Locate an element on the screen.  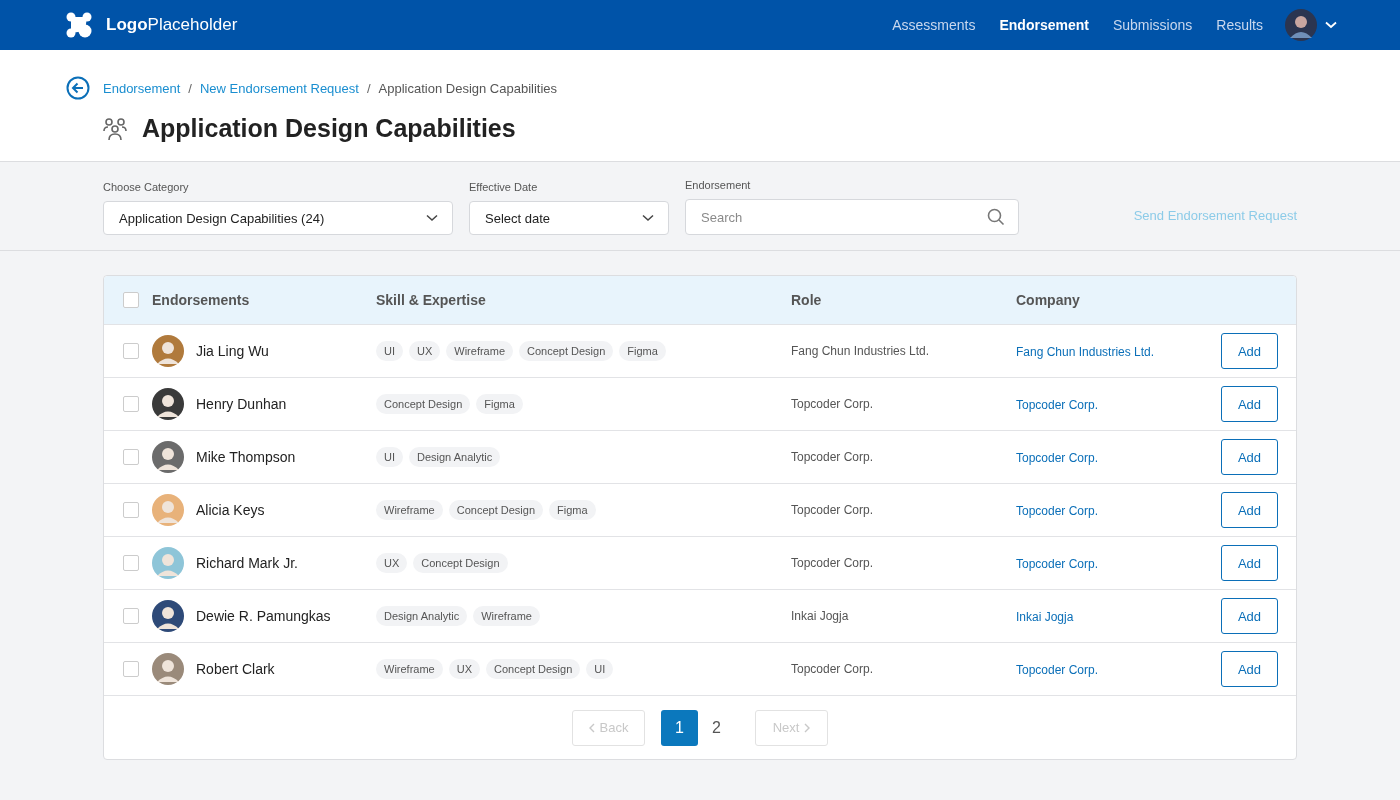
field-label: Effective Date is located at coordinates (504, 187).